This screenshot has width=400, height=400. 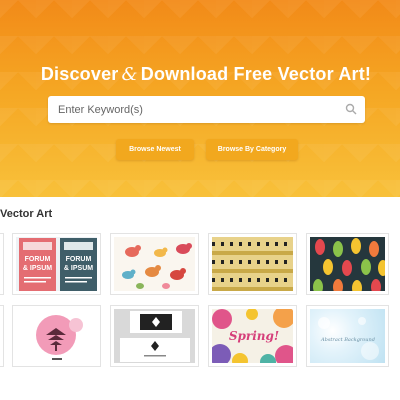 I want to click on flyer-art: FORUM & IPSUM FORUM & IPSUM, so click(x=58, y=264).